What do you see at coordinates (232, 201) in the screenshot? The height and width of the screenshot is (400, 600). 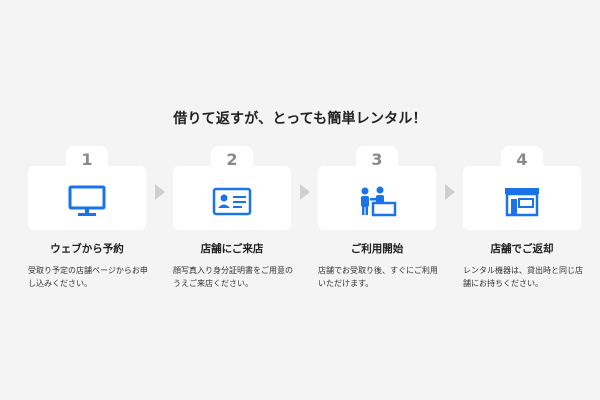 I see `id-card-icon` at bounding box center [232, 201].